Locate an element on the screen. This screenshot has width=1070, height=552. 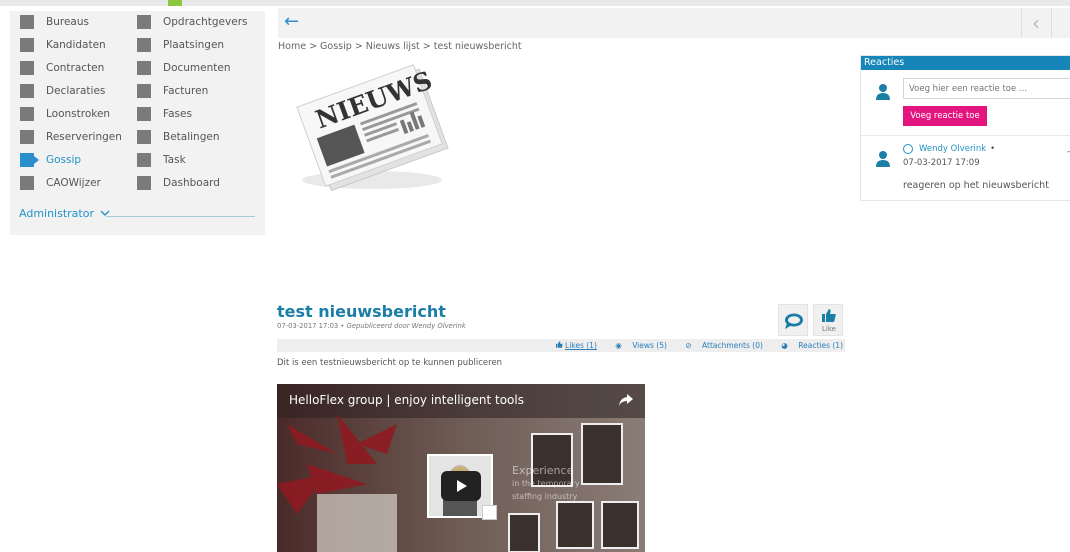
nav-label: Documenten is located at coordinates (197, 68).